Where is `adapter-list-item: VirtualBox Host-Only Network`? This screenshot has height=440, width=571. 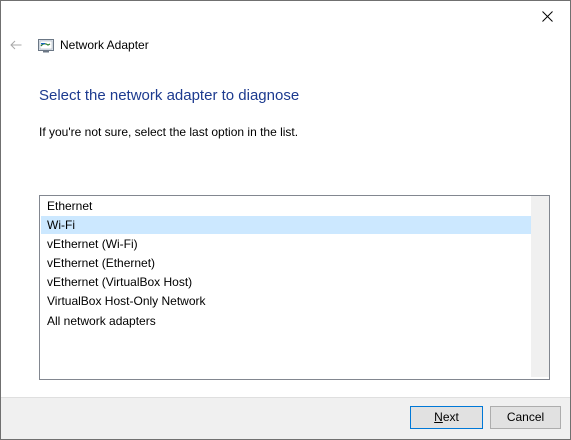 adapter-list-item: VirtualBox Host-Only Network is located at coordinates (287, 301).